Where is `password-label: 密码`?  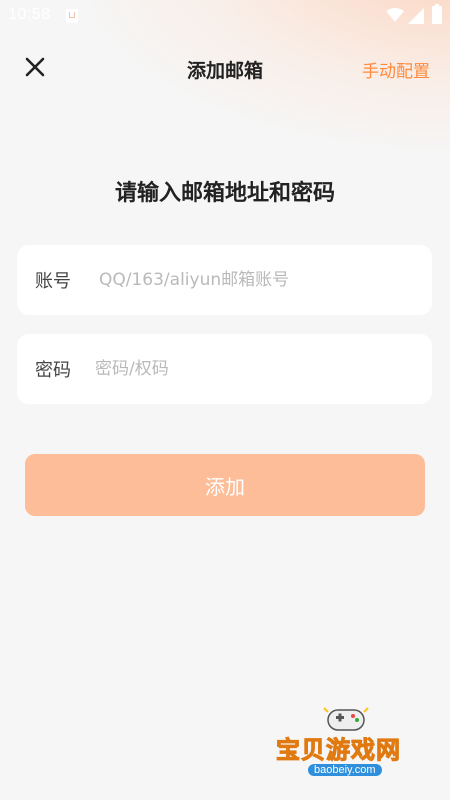
password-label: 密码 is located at coordinates (53, 370).